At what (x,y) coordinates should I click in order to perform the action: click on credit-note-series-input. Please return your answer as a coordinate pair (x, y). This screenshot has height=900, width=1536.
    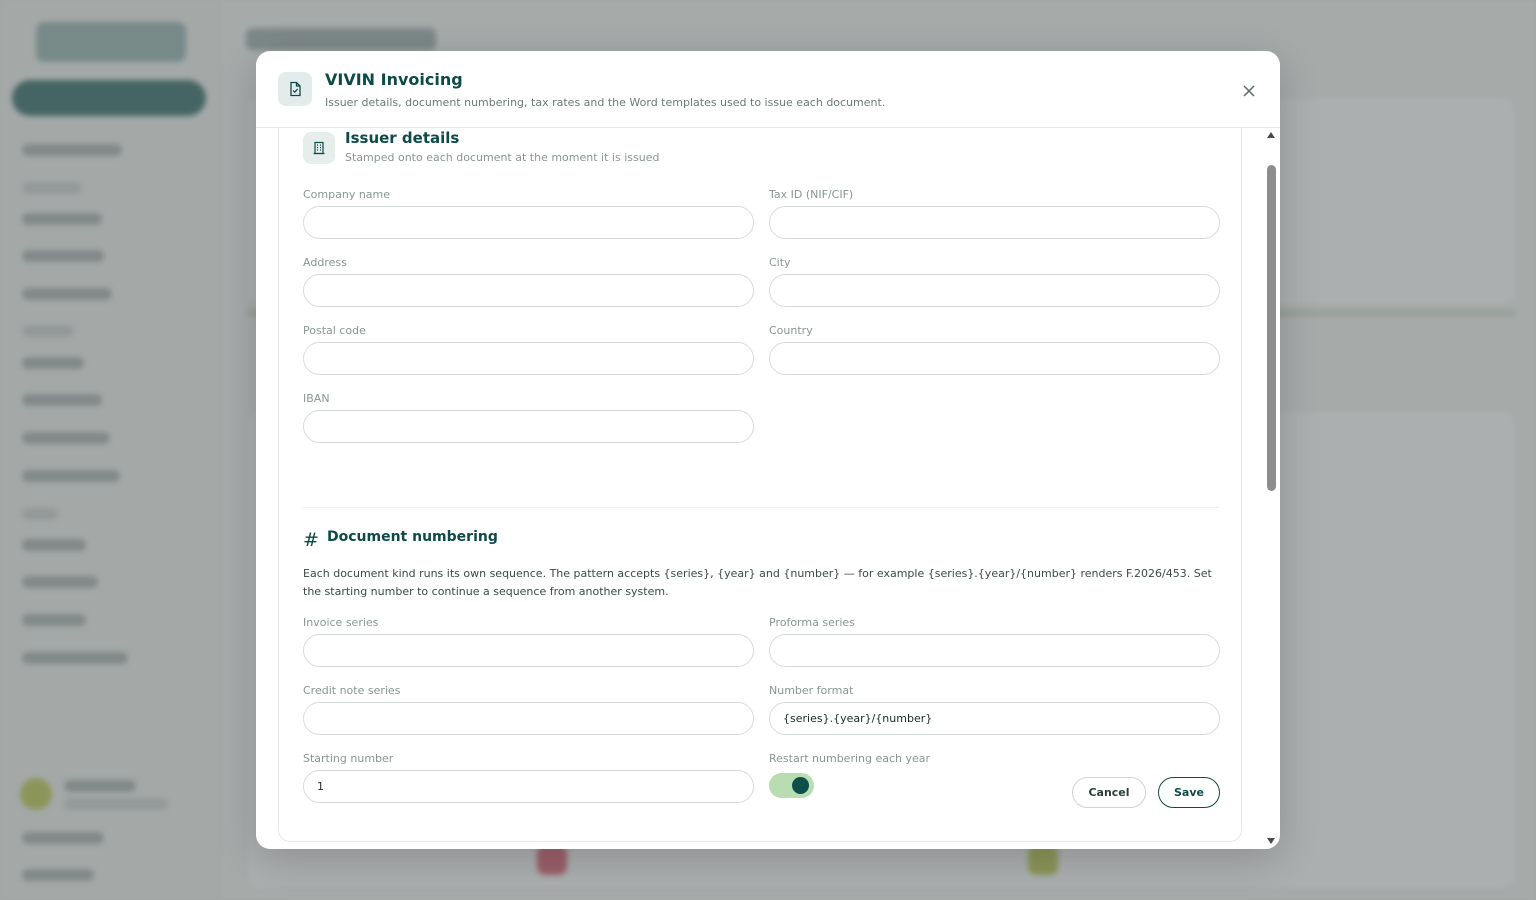
    Looking at the image, I should click on (528, 718).